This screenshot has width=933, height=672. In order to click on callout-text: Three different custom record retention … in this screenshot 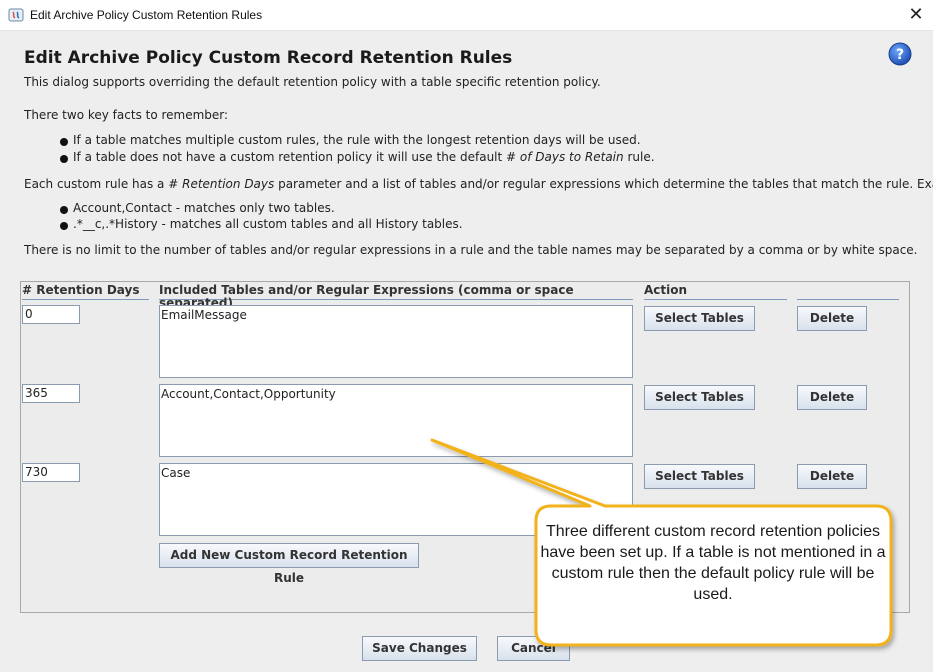, I will do `click(713, 563)`.